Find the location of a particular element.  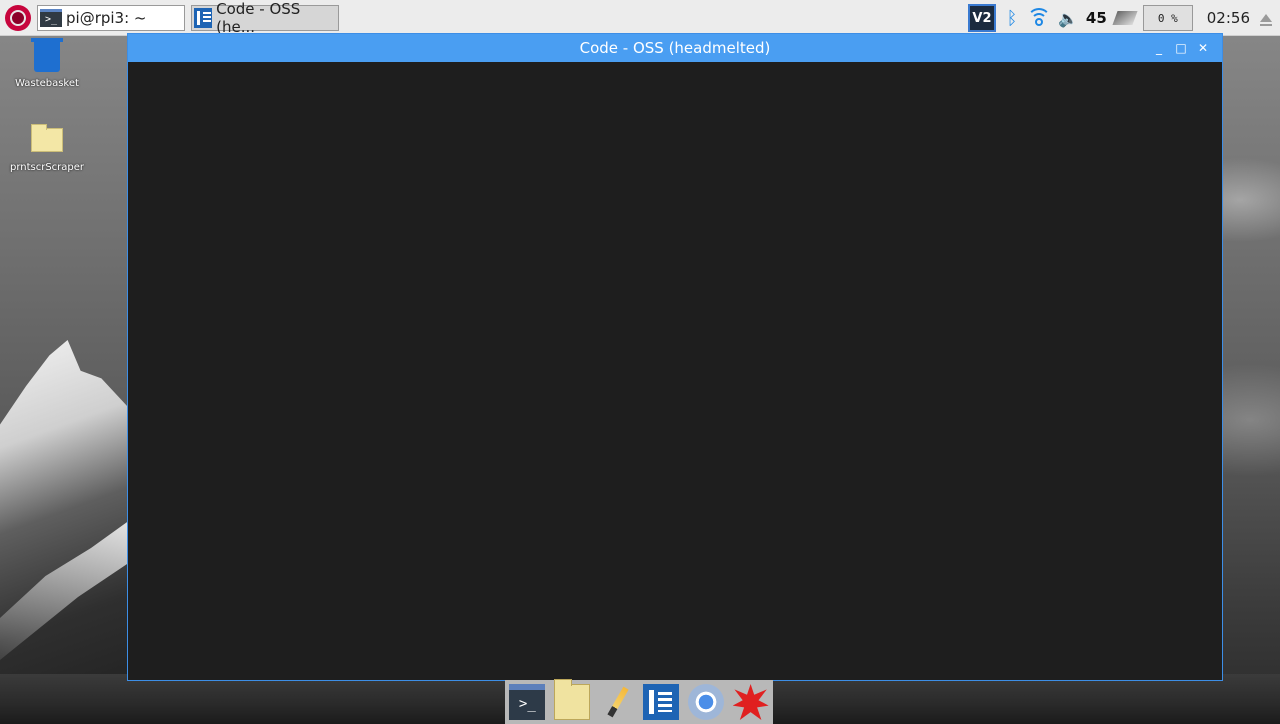

window-controls: _ □ ✕ is located at coordinates (1181, 48).